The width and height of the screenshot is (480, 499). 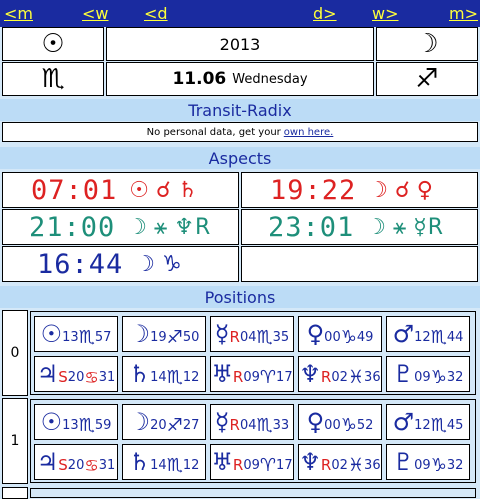 I want to click on aspect-row: 23:01 ☽ ⚹ ☿R, so click(x=359, y=227).